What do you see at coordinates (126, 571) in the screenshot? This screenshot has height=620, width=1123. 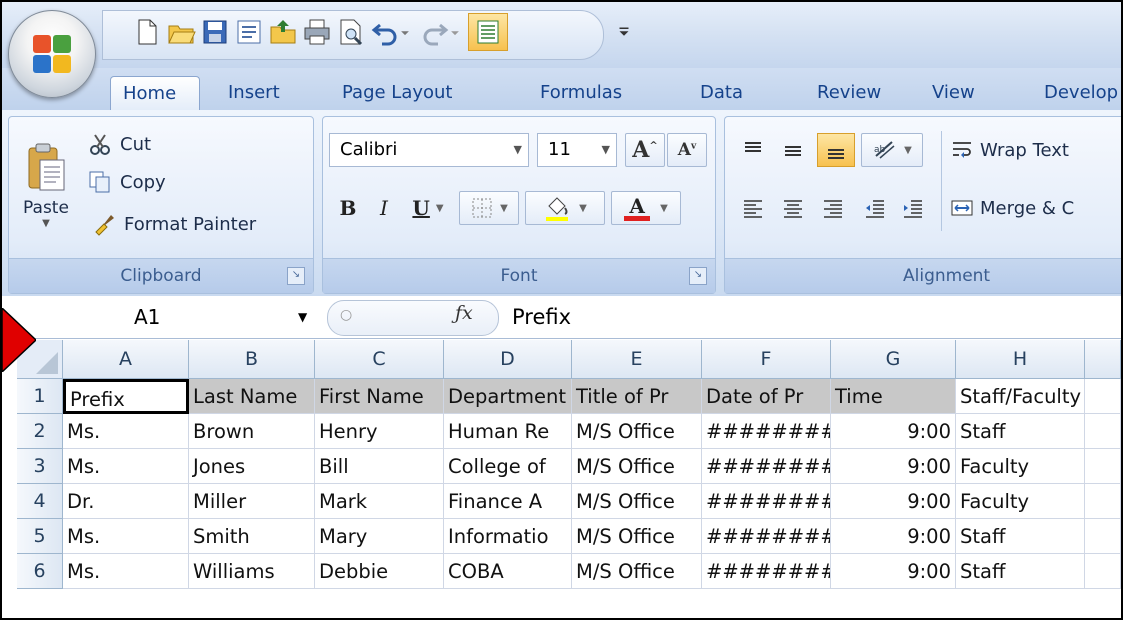 I see `cell-a6: Ms.` at bounding box center [126, 571].